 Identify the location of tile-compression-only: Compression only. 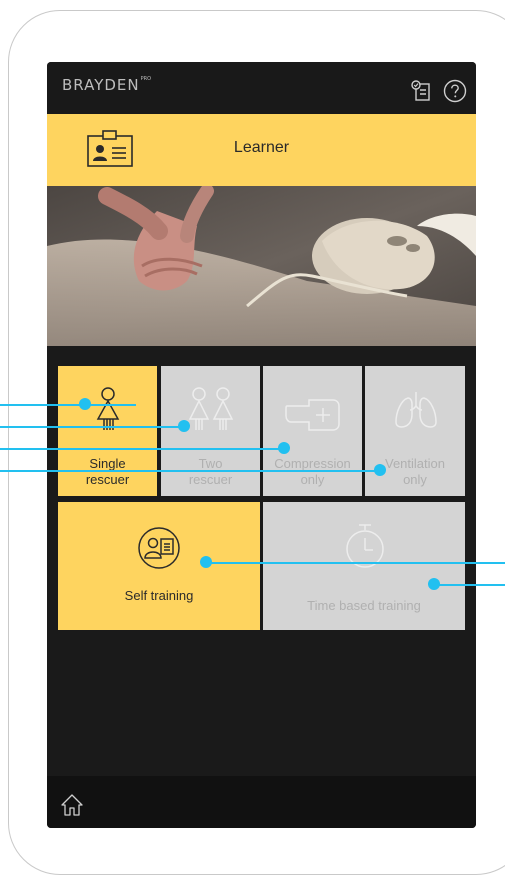
(312, 431).